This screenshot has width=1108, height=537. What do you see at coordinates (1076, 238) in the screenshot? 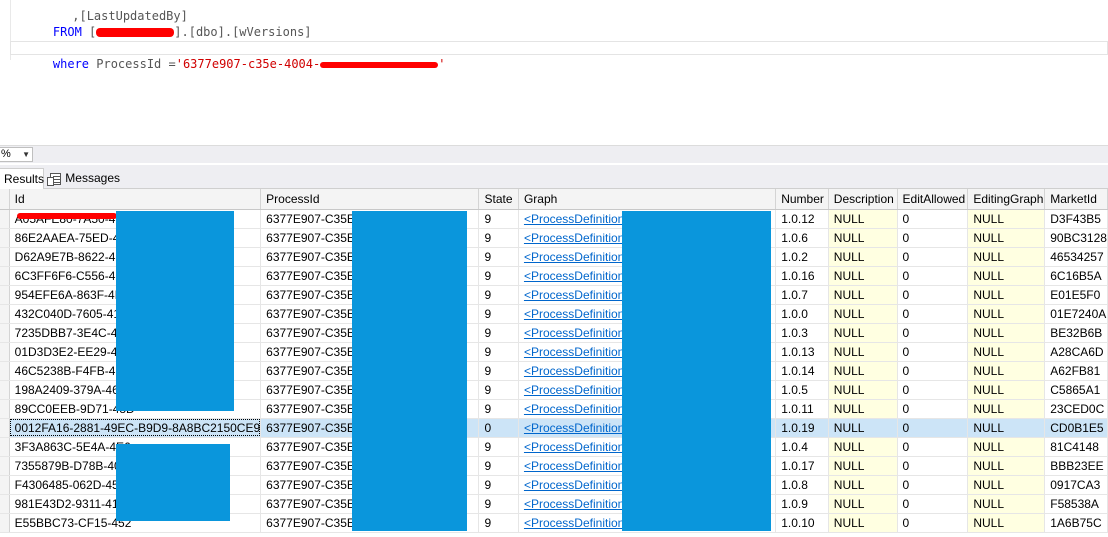
I see `cell-marketid: 90BC3128` at bounding box center [1076, 238].